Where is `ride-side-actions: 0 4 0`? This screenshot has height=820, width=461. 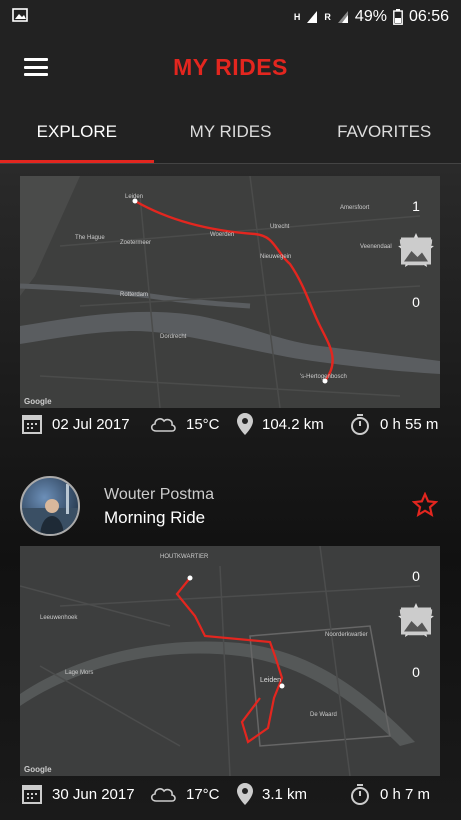
ride-side-actions: 0 4 0 is located at coordinates (416, 621).